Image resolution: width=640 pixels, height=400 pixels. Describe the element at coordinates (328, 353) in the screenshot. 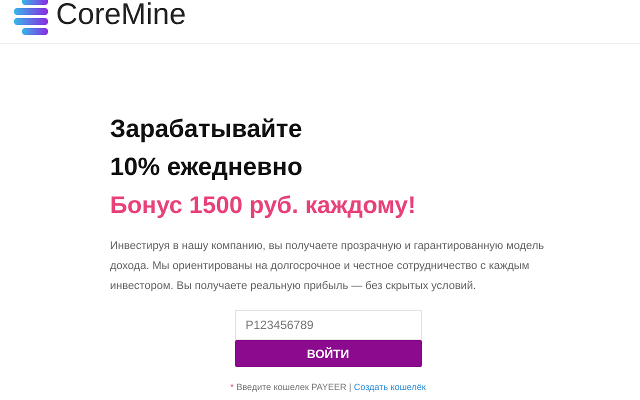

I see `login-button: ВОЙТИ` at that location.